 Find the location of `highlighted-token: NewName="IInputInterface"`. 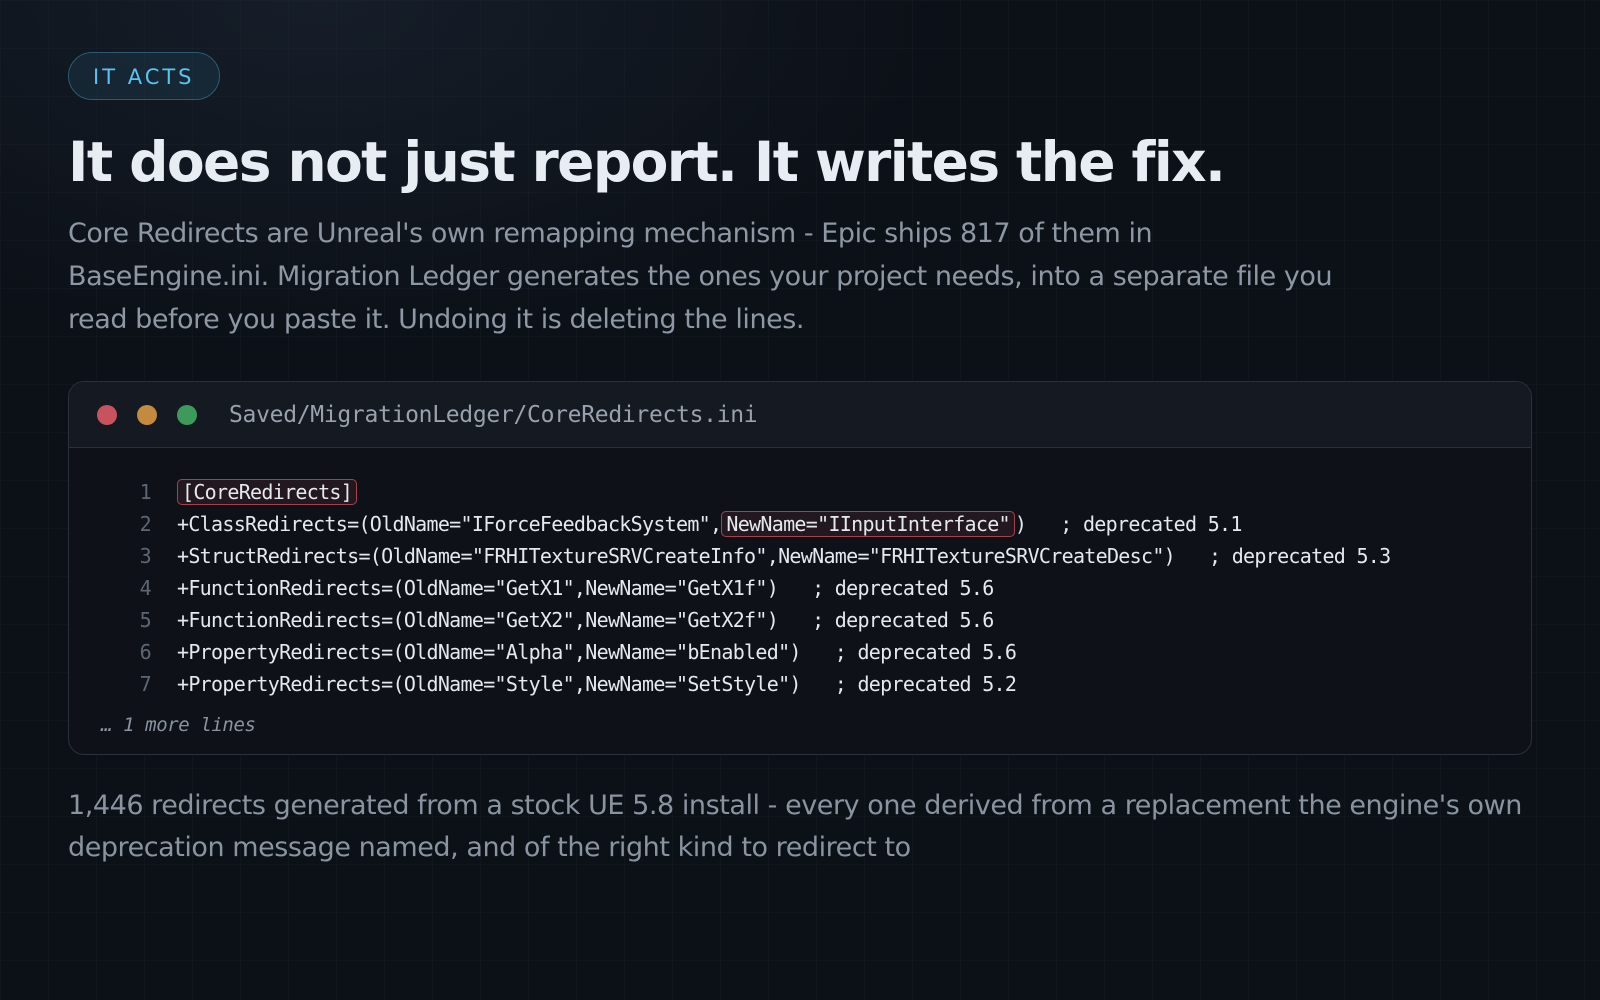

highlighted-token: NewName="IInputInterface" is located at coordinates (868, 524).